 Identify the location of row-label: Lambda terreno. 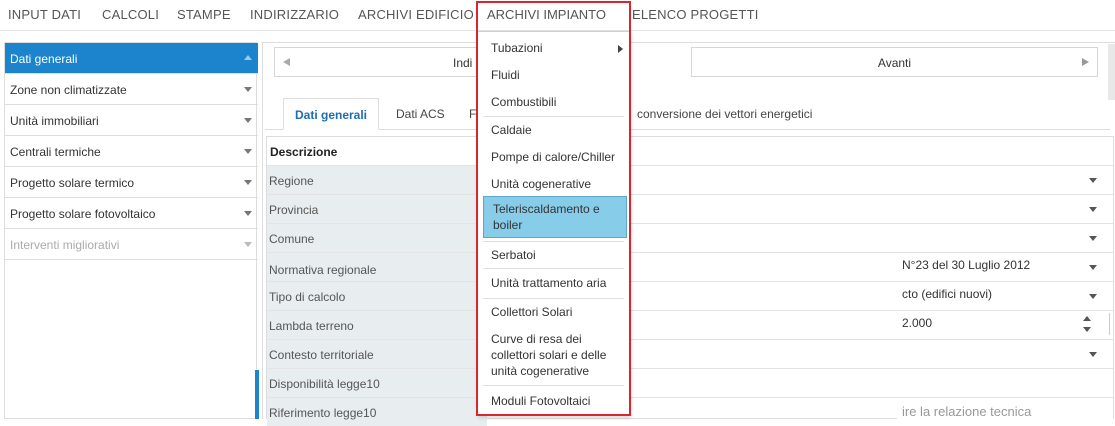
(311, 326).